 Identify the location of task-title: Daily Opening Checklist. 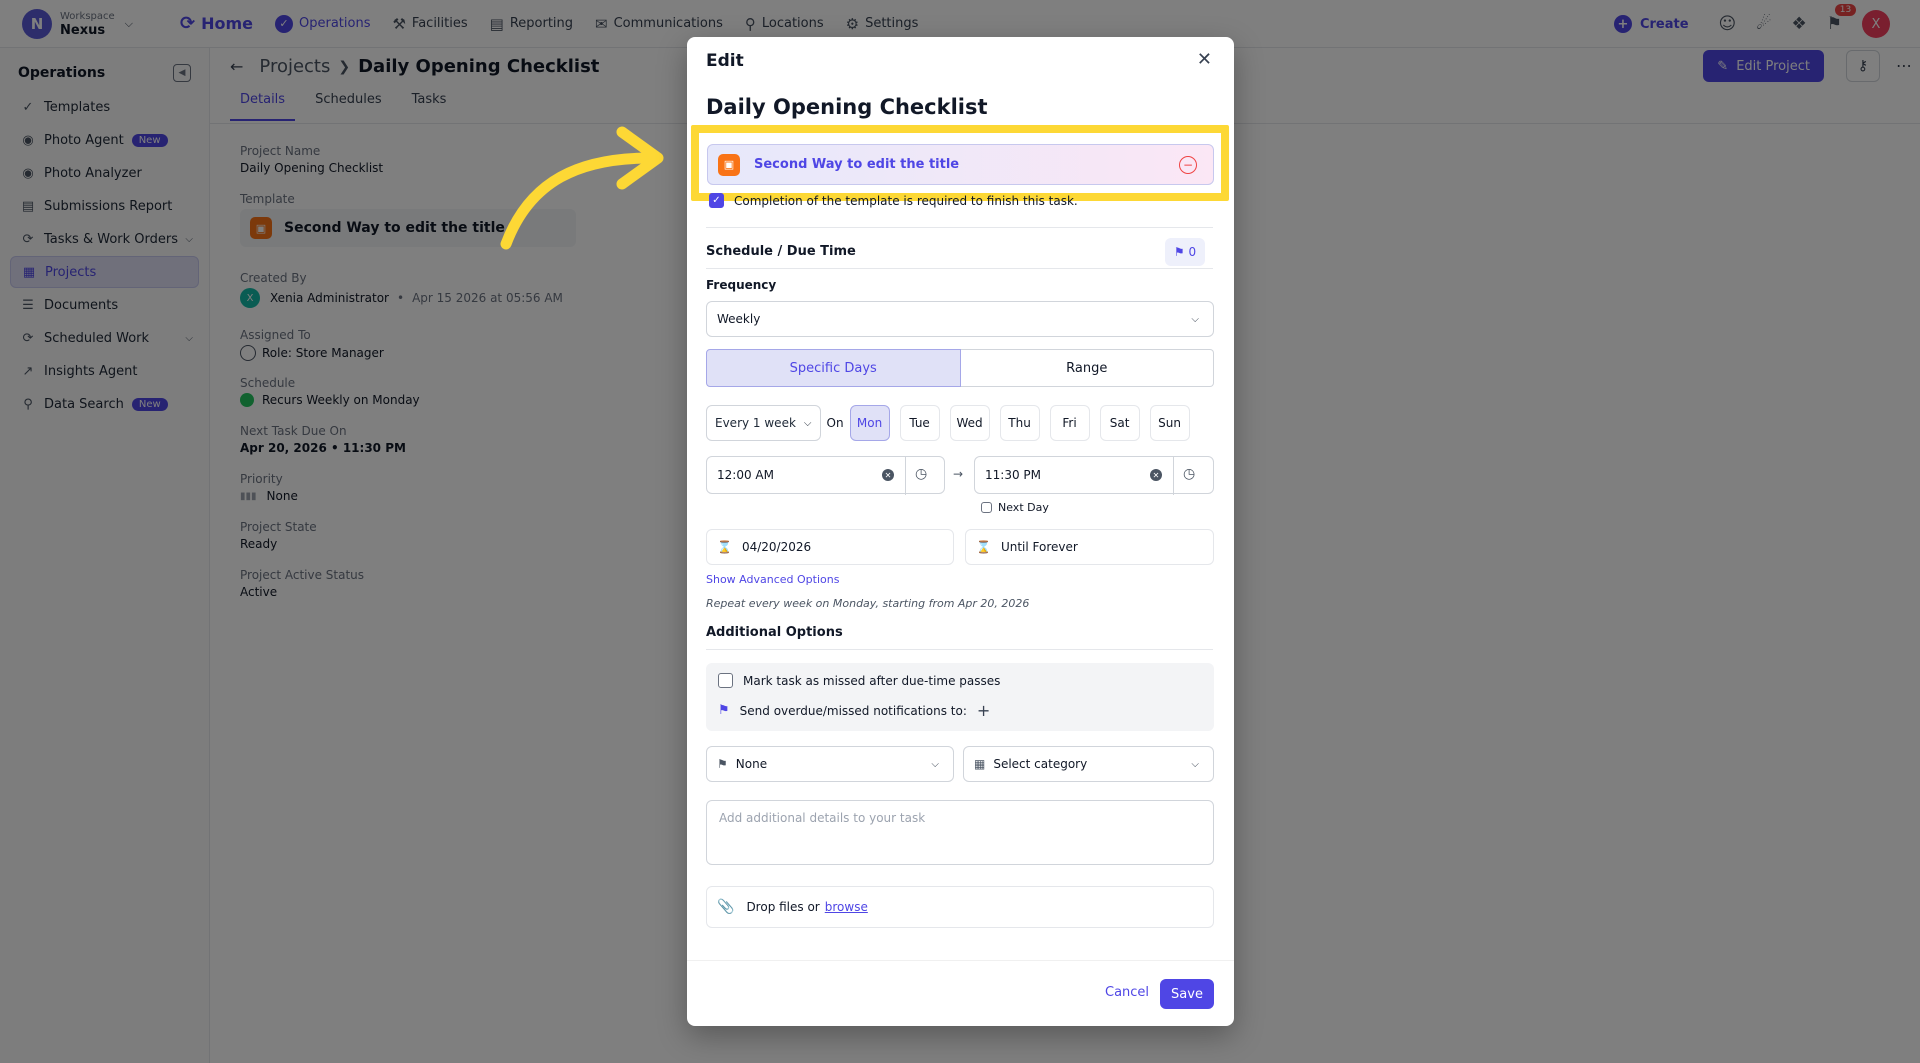
(847, 107).